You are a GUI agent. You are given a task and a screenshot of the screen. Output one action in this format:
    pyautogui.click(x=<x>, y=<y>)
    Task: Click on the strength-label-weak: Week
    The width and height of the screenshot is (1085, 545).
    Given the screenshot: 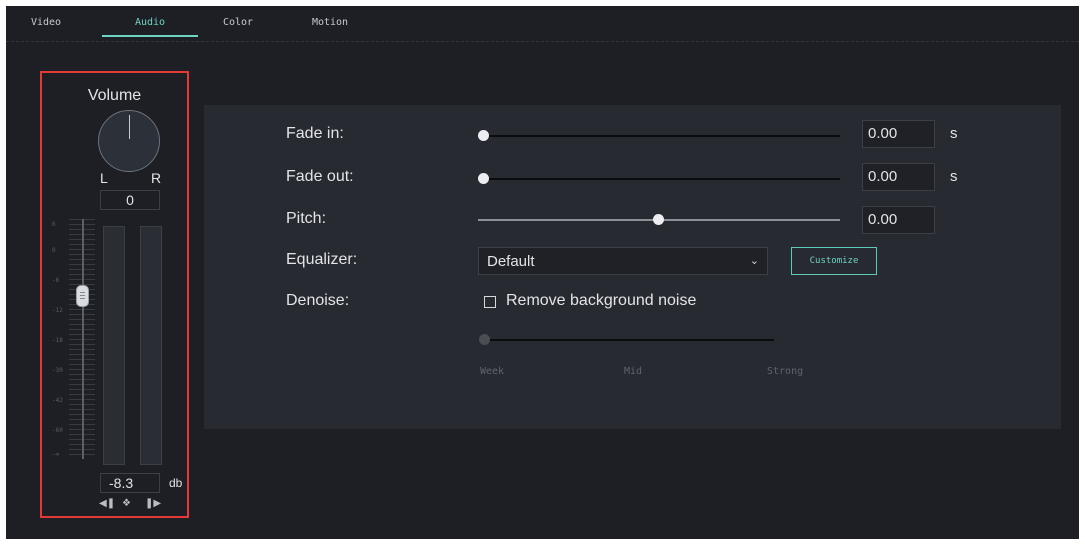 What is the action you would take?
    pyautogui.click(x=492, y=371)
    